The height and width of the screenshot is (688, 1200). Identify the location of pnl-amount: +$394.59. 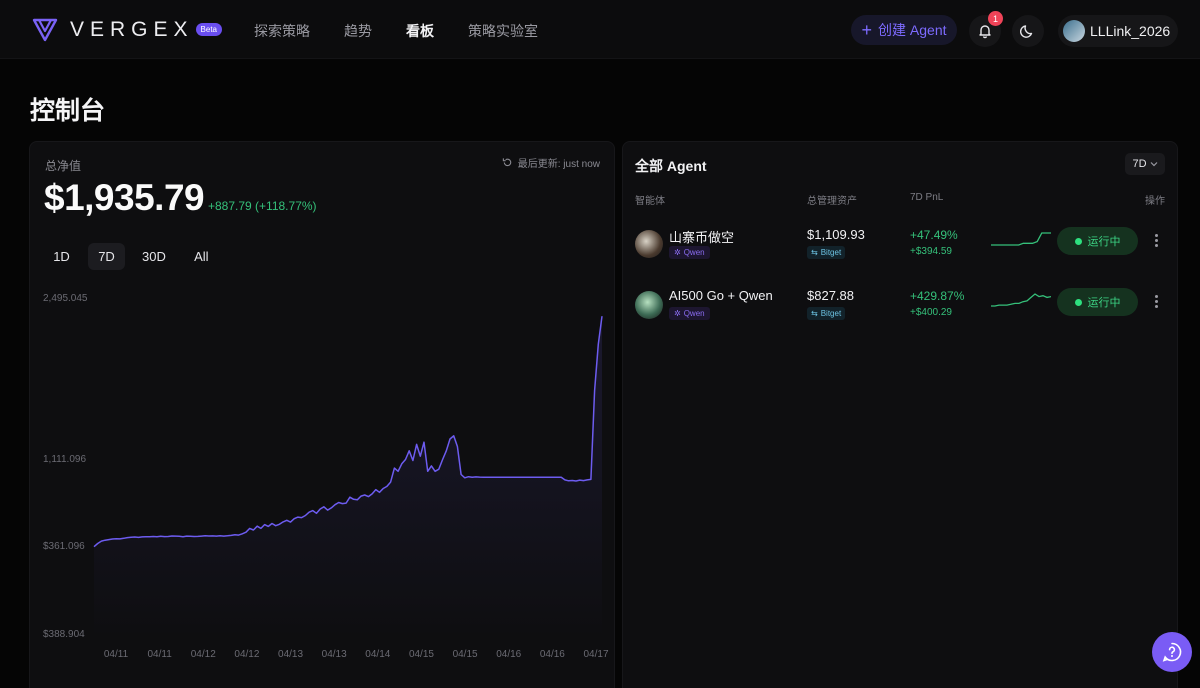
(931, 251).